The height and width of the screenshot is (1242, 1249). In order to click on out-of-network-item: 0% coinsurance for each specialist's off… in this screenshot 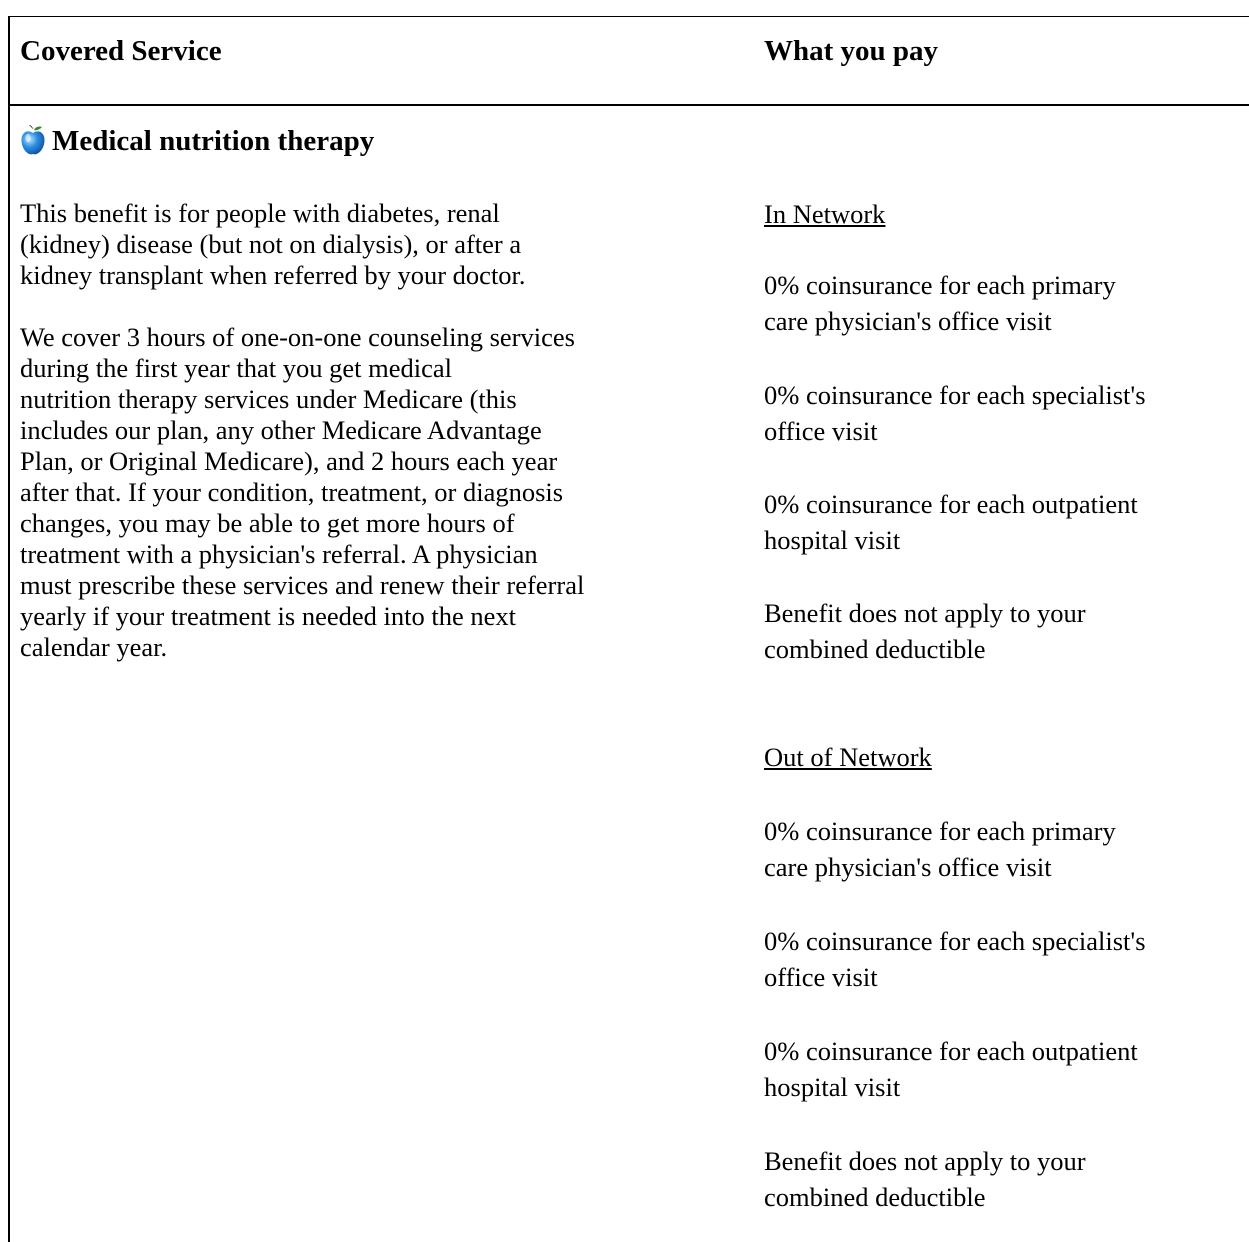, I will do `click(955, 959)`.